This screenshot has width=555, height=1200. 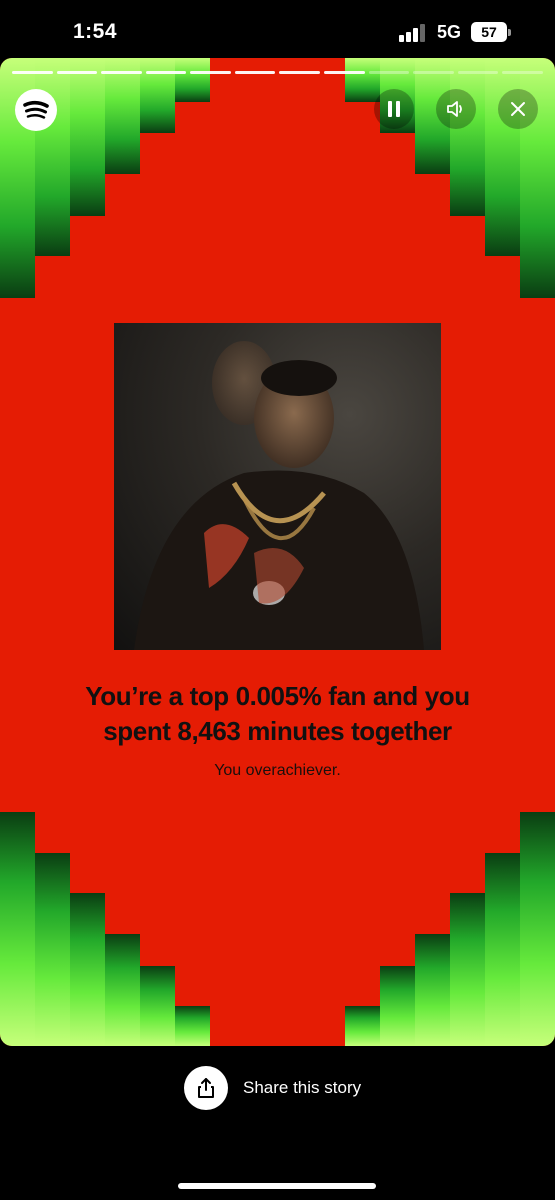 I want to click on home-indicator, so click(x=277, y=1186).